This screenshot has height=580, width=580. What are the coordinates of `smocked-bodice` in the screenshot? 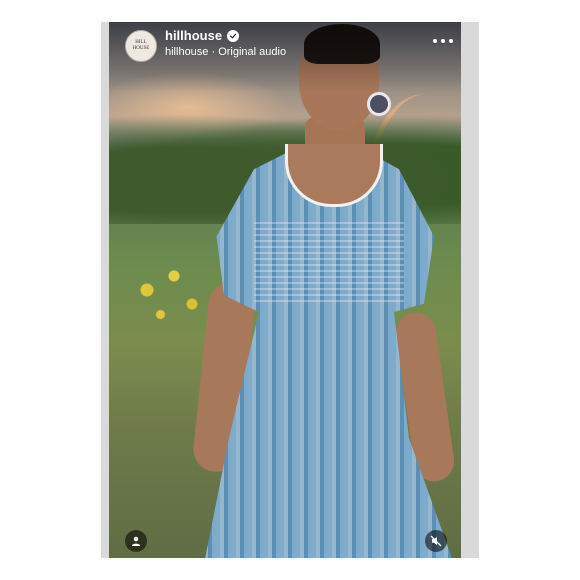 It's located at (329, 262).